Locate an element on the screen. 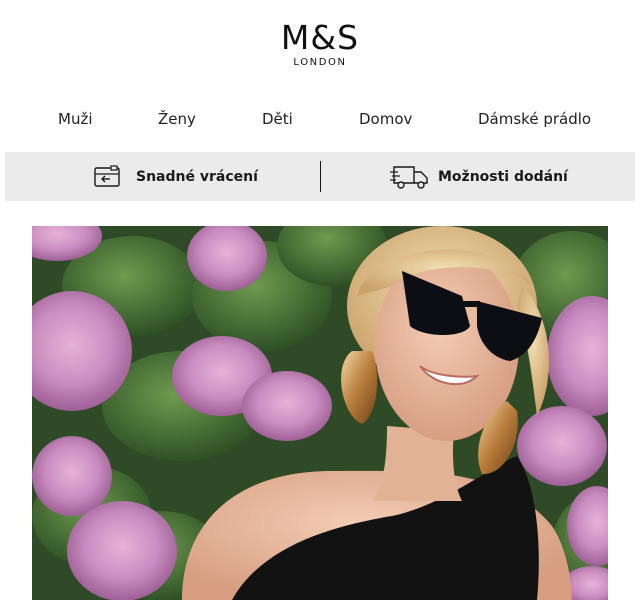 This screenshot has height=600, width=640. brand-logo: M&S LONDON is located at coordinates (320, 43).